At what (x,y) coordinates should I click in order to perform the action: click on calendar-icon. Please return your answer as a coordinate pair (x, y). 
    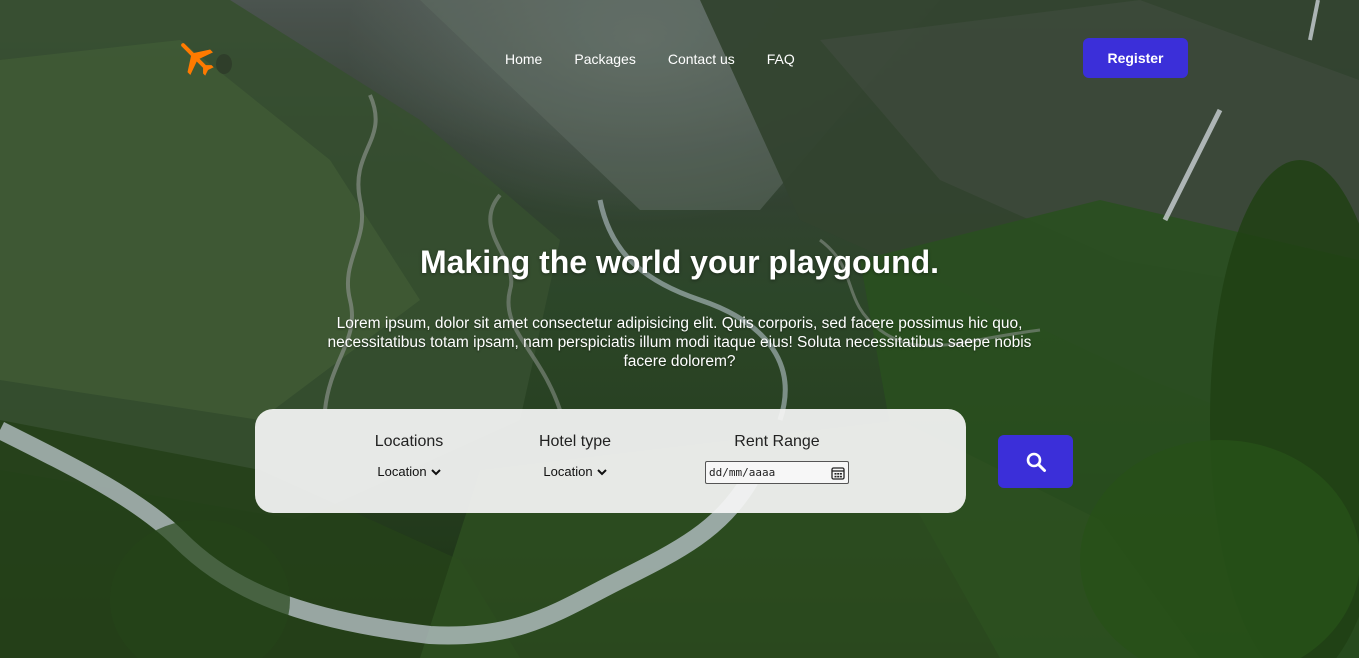
    Looking at the image, I should click on (838, 473).